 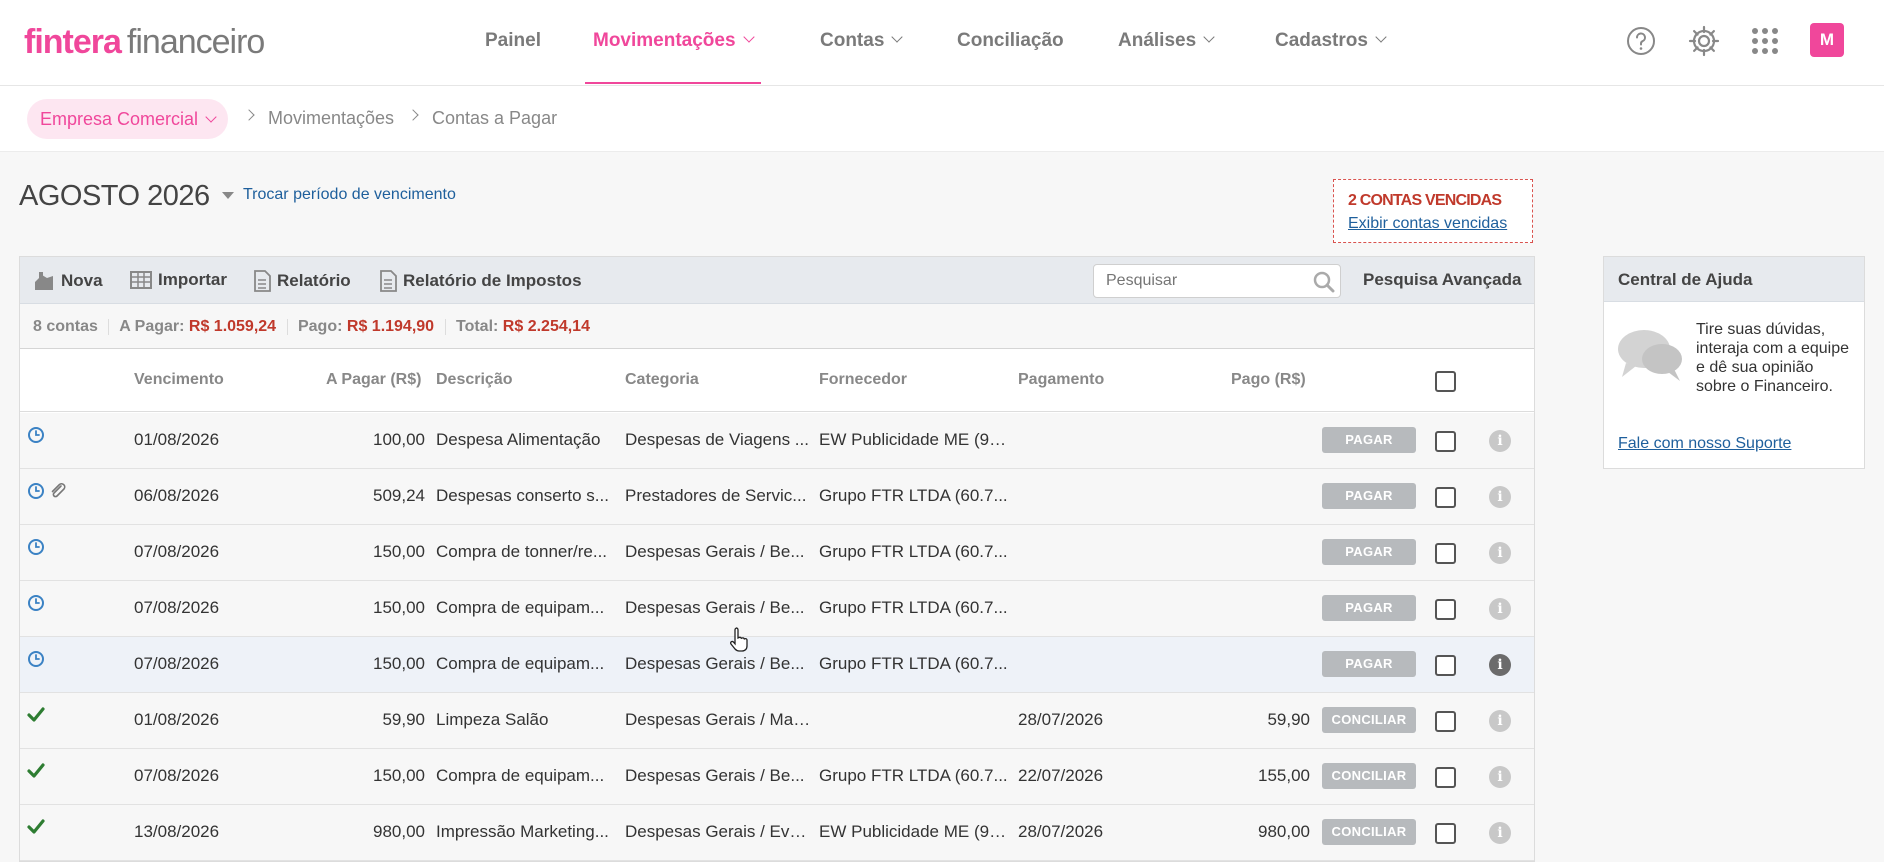 What do you see at coordinates (228, 195) in the screenshot?
I see `caret-down-icon` at bounding box center [228, 195].